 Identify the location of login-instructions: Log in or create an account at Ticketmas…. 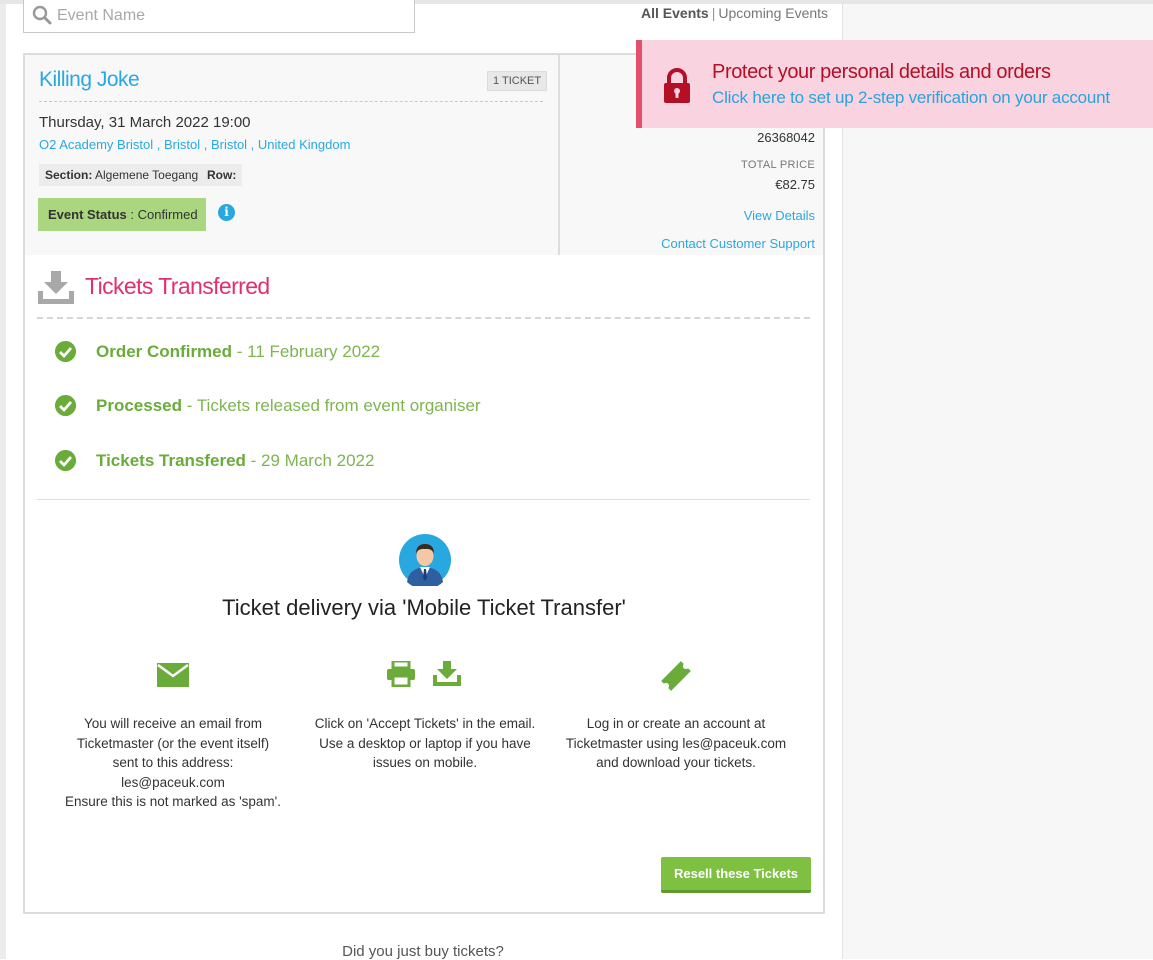
(676, 743).